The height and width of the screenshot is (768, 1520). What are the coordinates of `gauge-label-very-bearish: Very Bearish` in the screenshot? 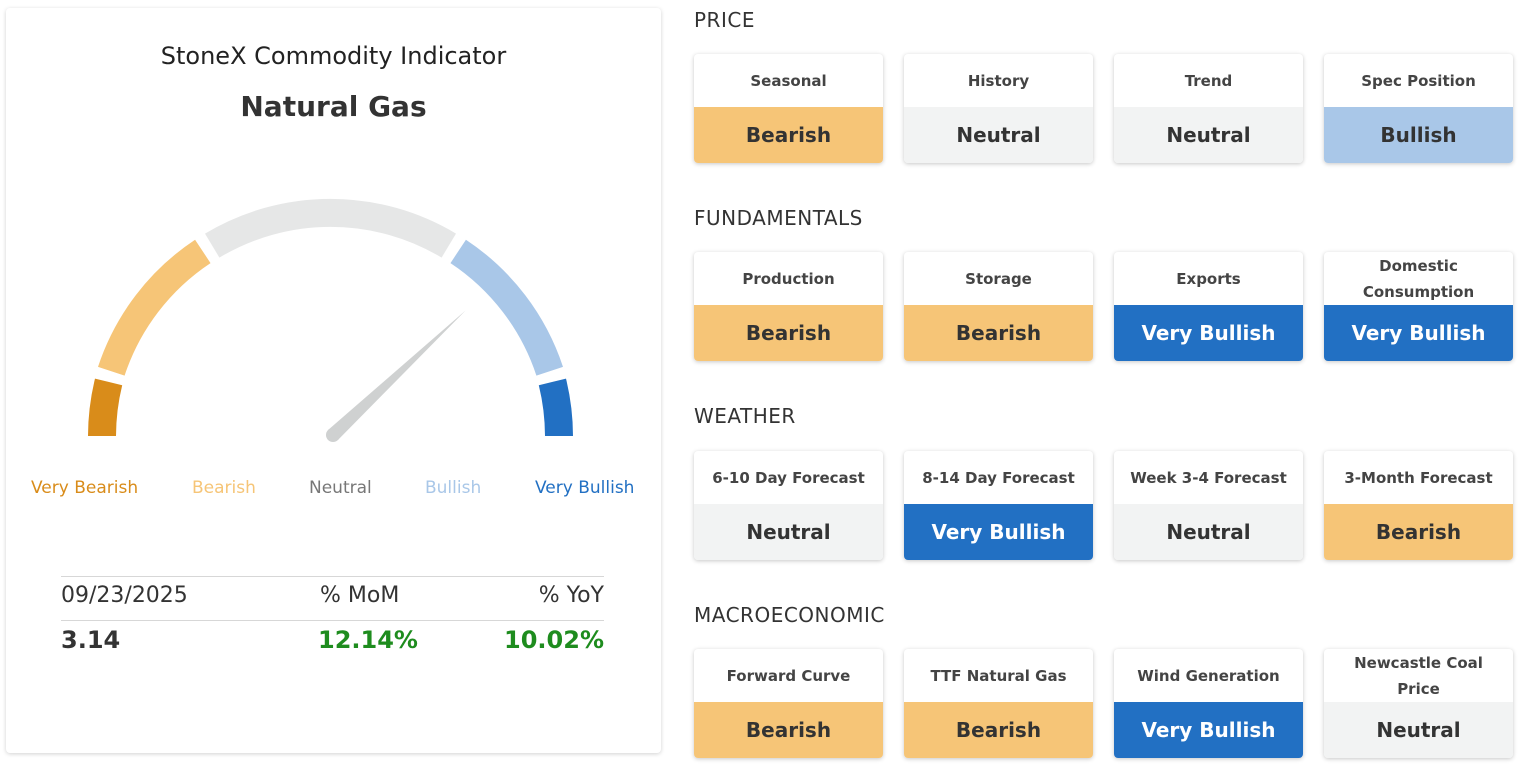 It's located at (85, 488).